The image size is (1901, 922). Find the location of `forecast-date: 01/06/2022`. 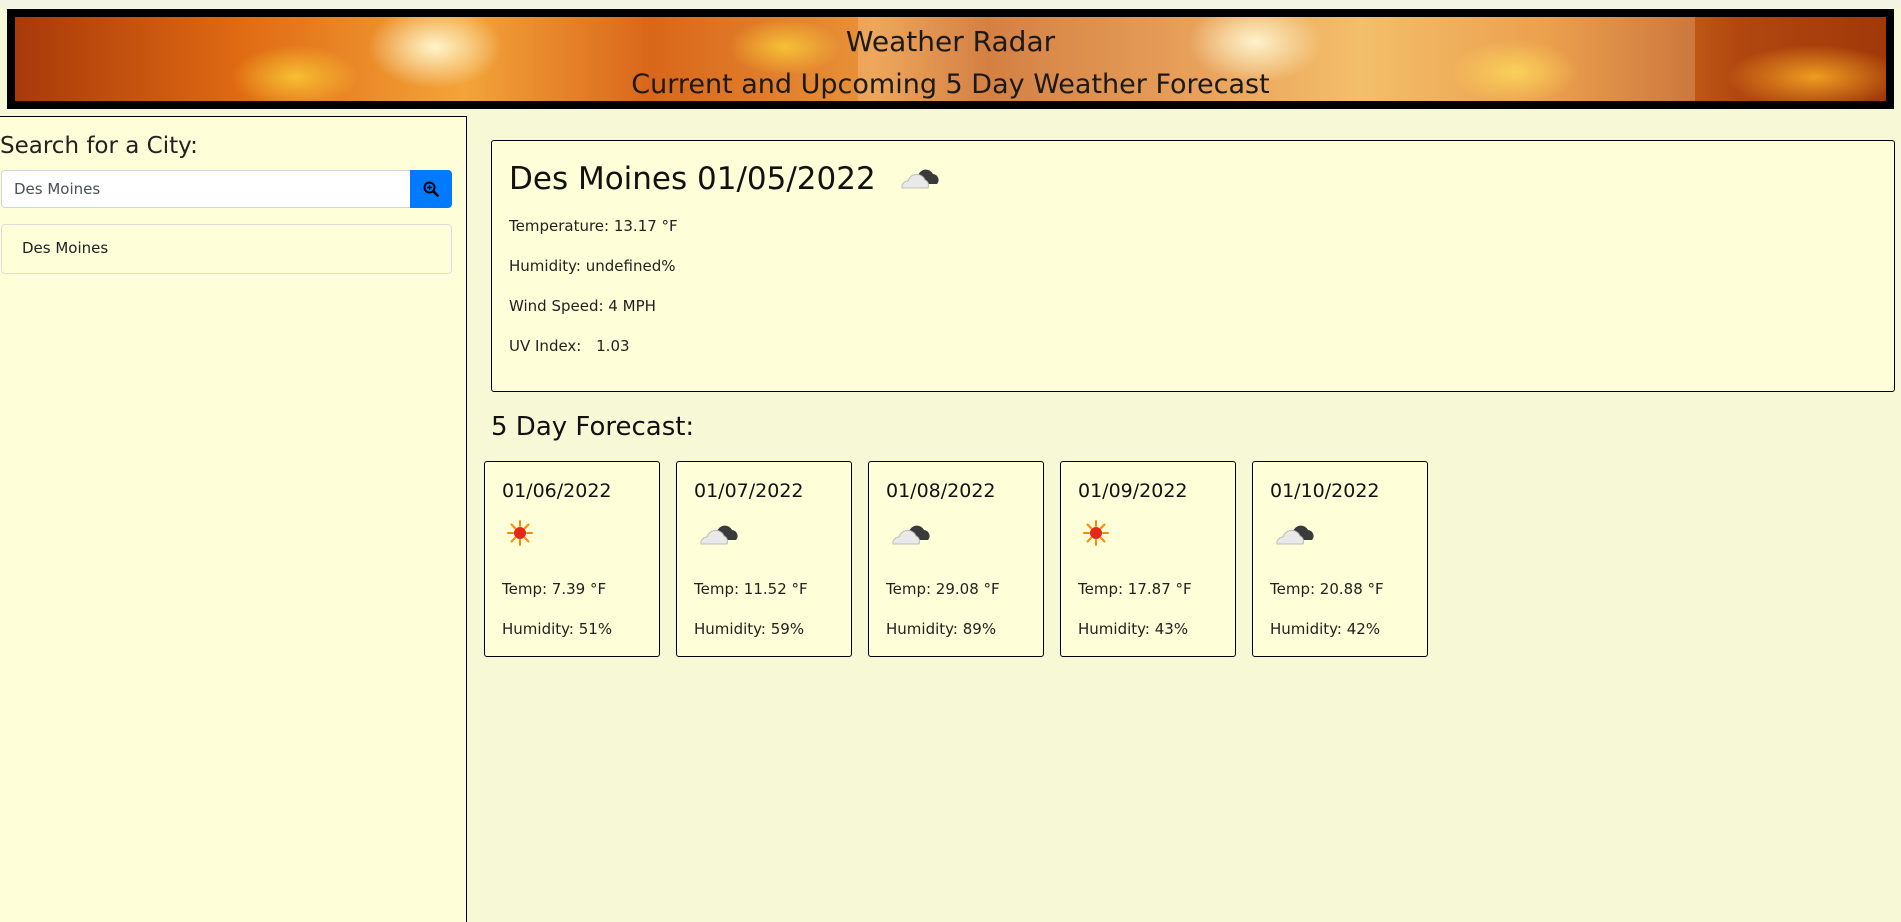

forecast-date: 01/06/2022 is located at coordinates (557, 491).